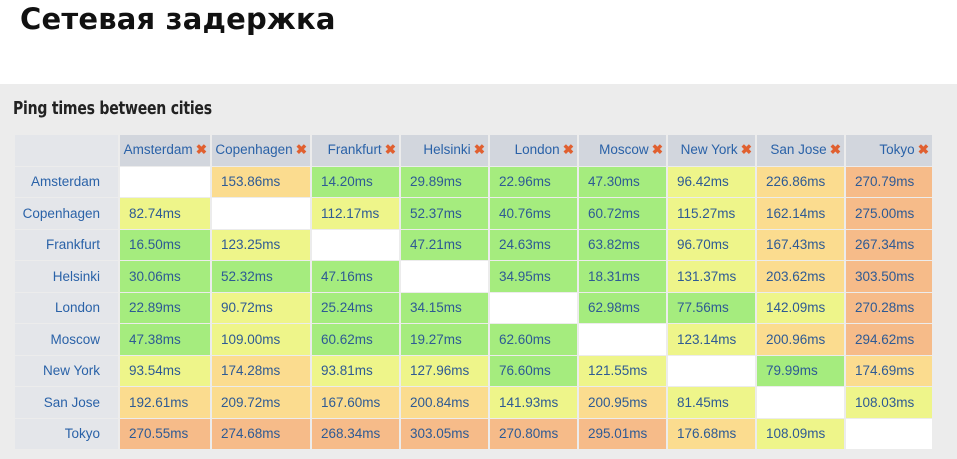  What do you see at coordinates (800, 276) in the screenshot?
I see `ping-cell: 203.62ms` at bounding box center [800, 276].